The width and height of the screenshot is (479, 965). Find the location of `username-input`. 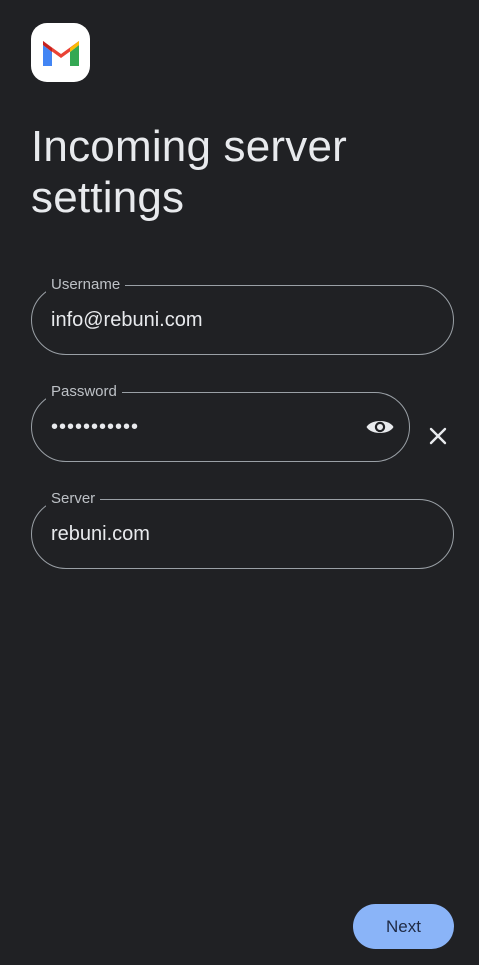

username-input is located at coordinates (241, 320).